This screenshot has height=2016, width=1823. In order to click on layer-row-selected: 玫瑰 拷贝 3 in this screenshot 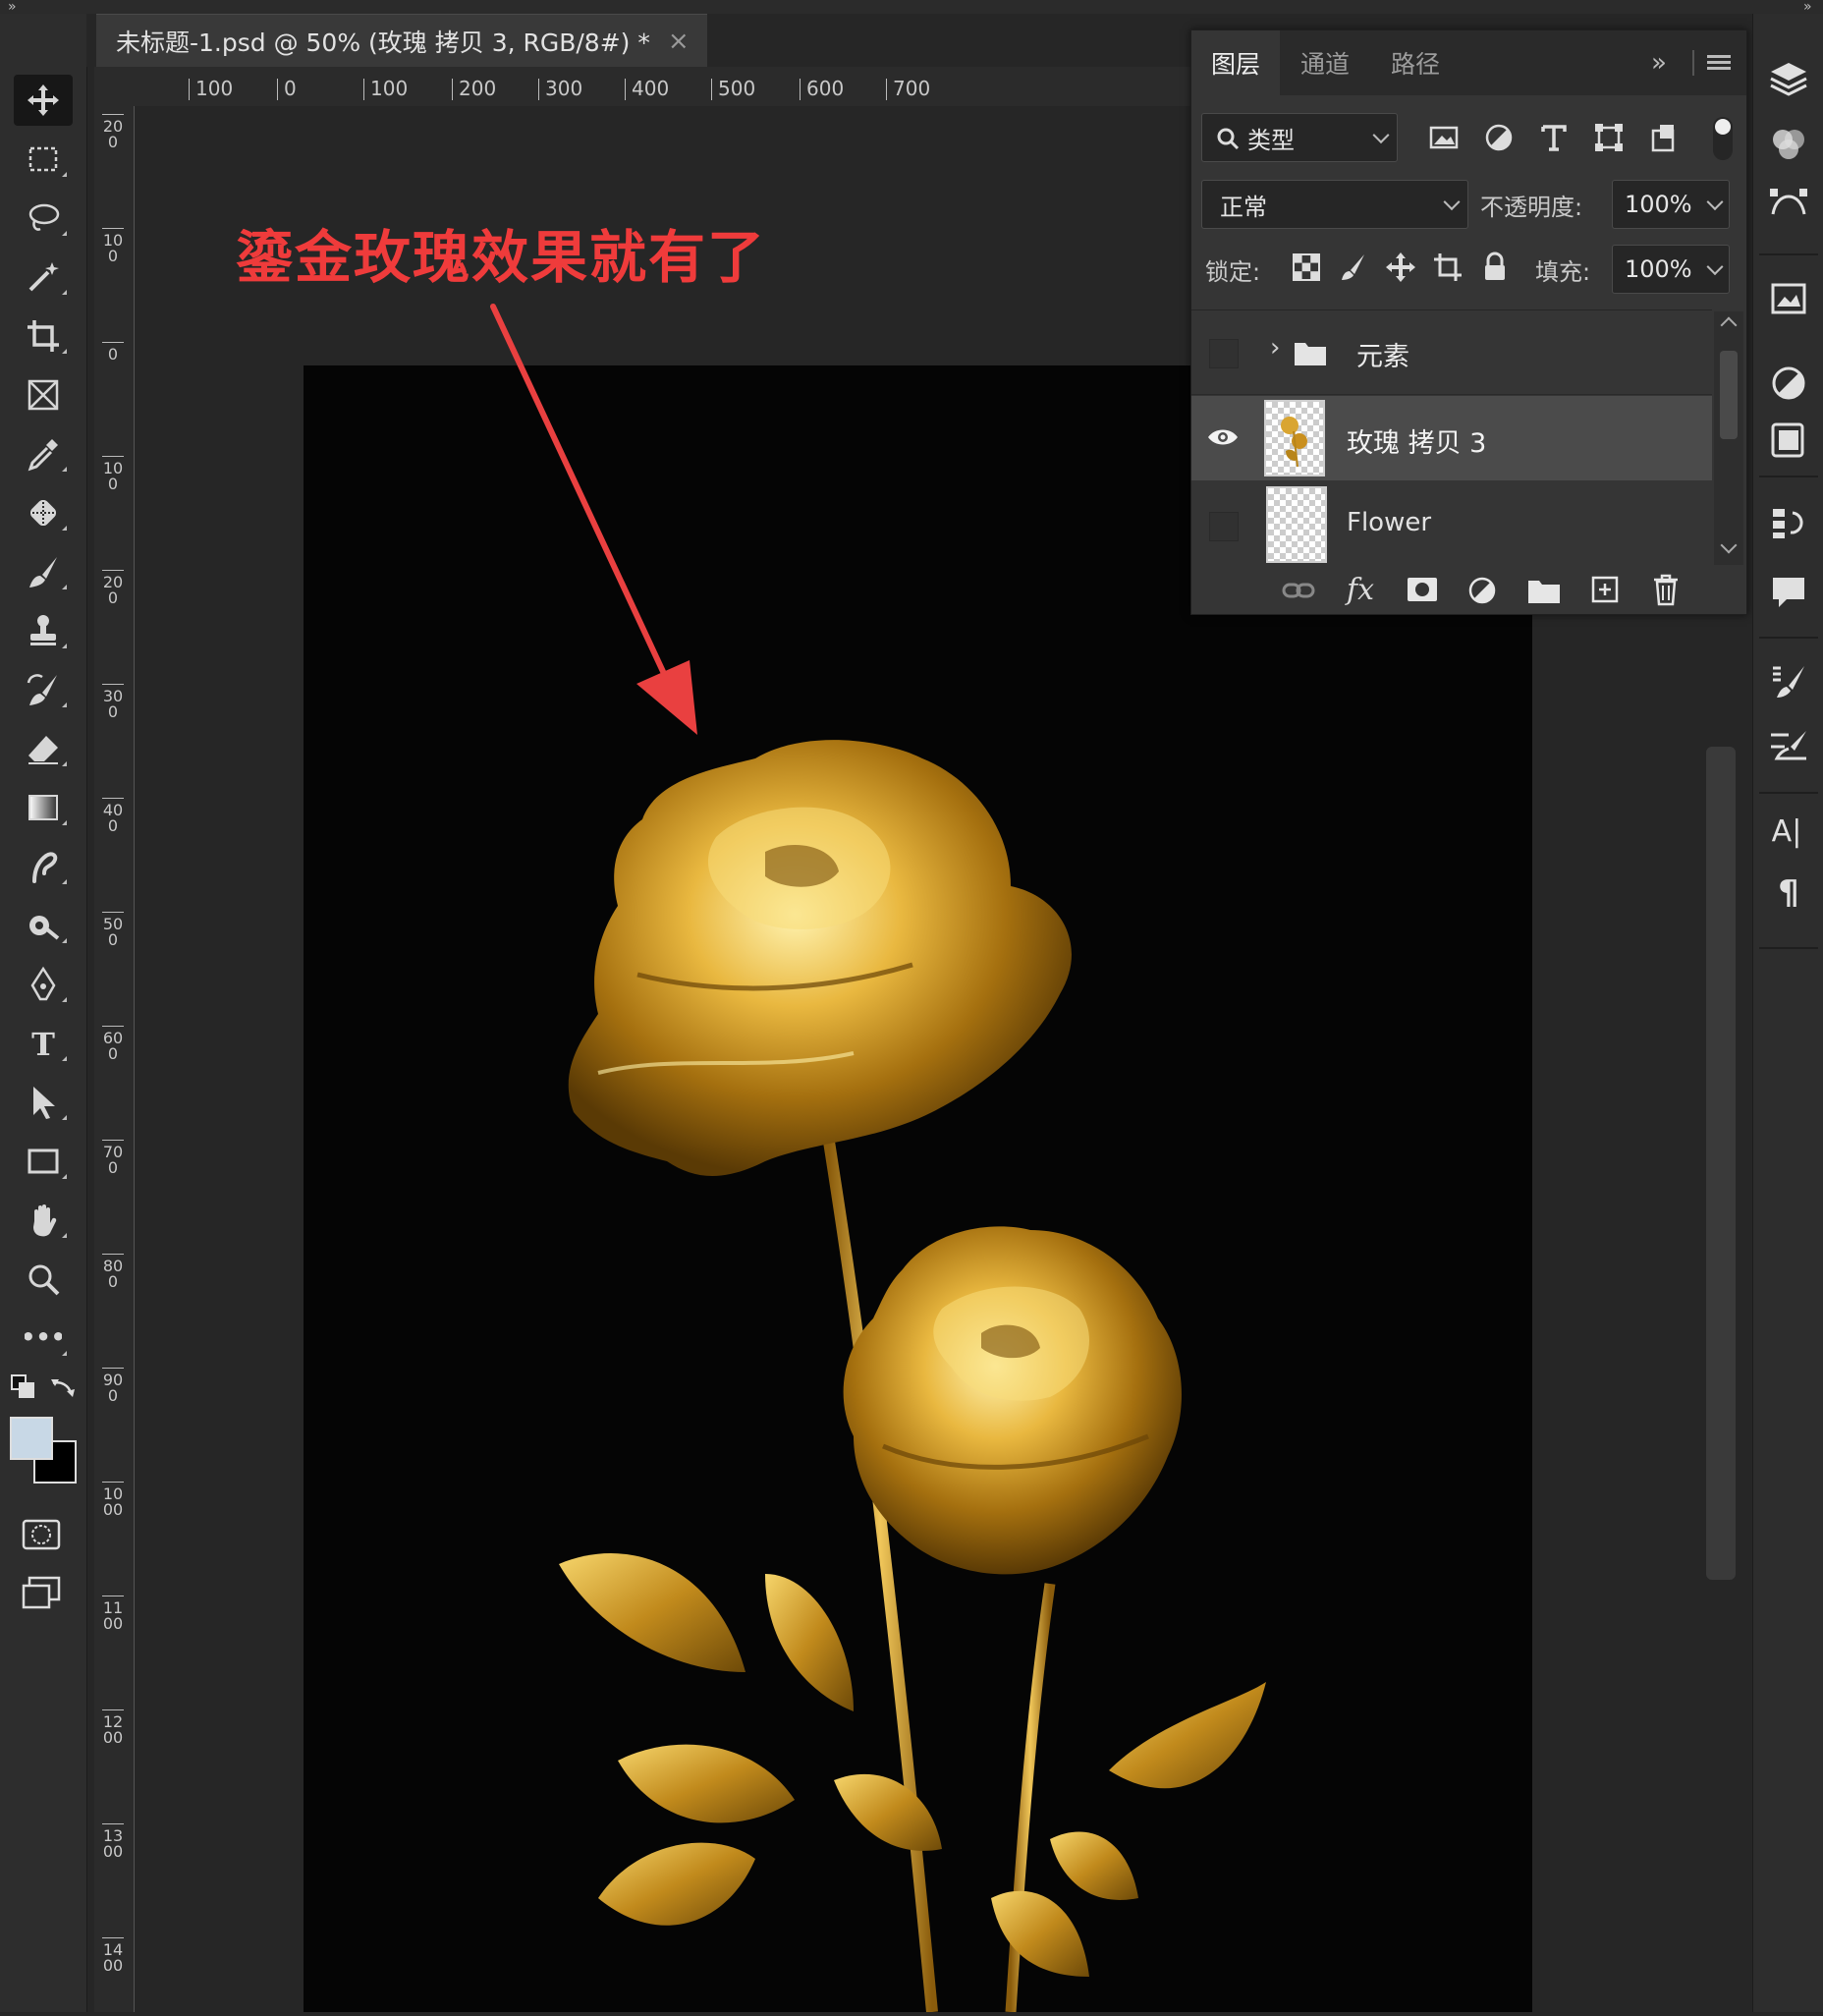, I will do `click(1451, 438)`.